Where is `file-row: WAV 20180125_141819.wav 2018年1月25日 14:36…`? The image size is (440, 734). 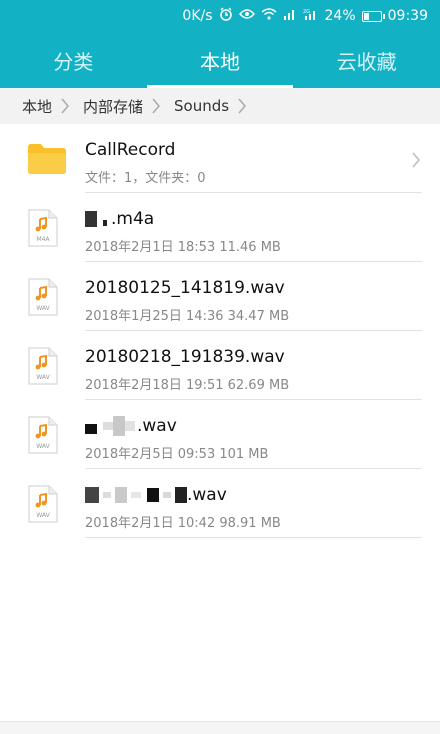 file-row: WAV 20180125_141819.wav 2018年1月25日 14:36… is located at coordinates (220, 296).